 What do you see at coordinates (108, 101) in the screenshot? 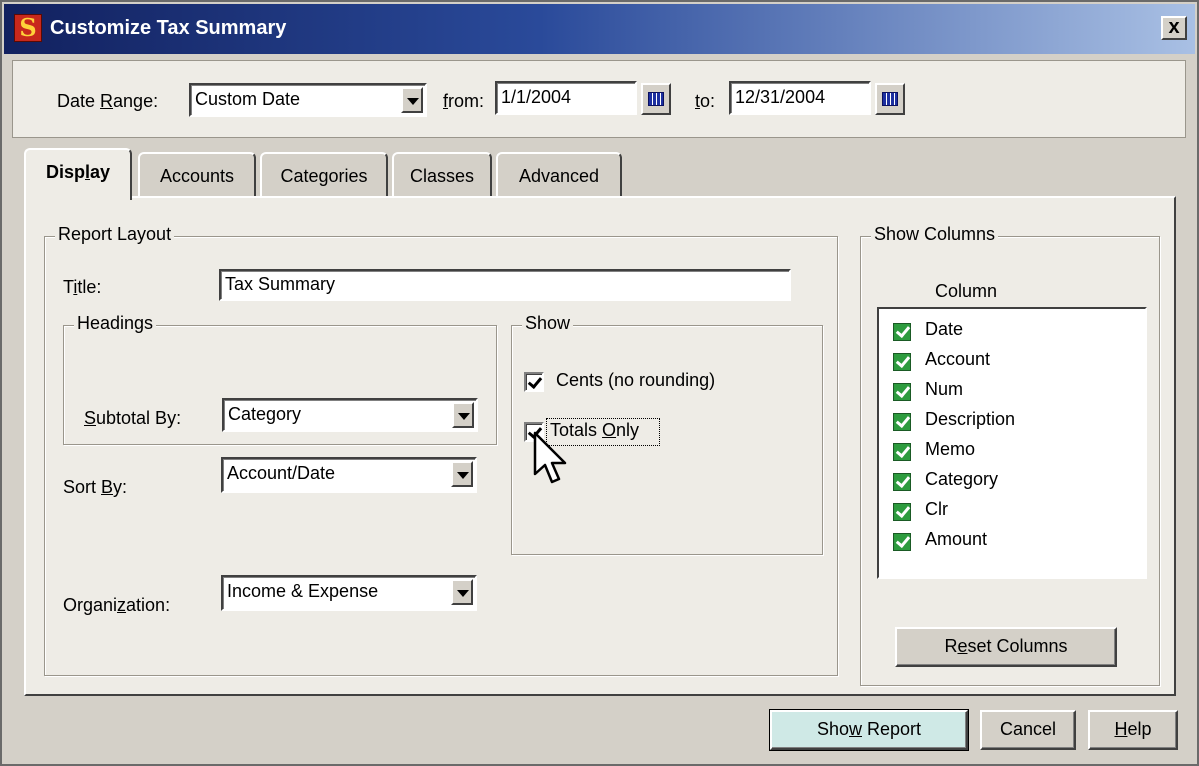
I see `date-range-label: Date Range:` at bounding box center [108, 101].